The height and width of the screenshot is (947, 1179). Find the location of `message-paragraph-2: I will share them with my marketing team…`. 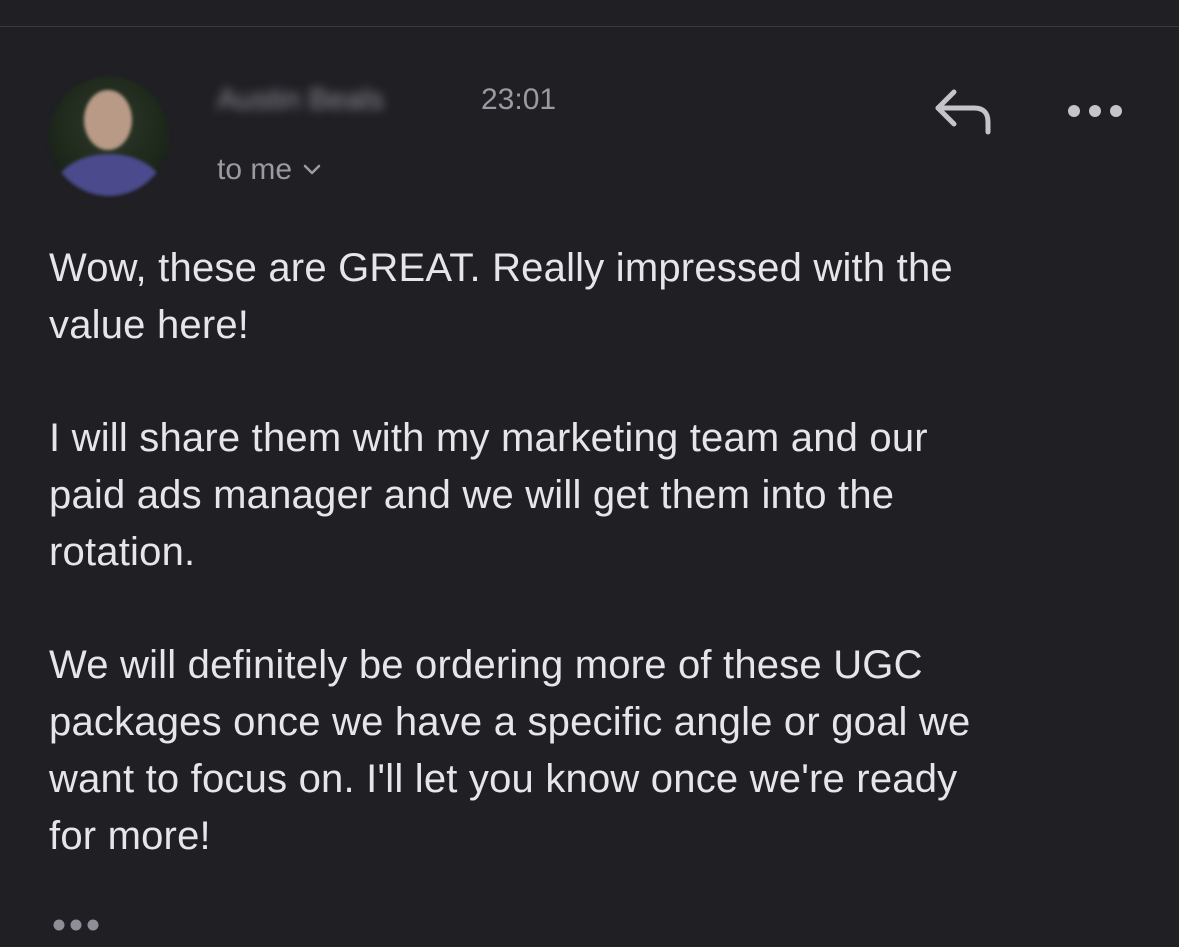

message-paragraph-2: I will share them with my marketing team… is located at coordinates (488, 495).